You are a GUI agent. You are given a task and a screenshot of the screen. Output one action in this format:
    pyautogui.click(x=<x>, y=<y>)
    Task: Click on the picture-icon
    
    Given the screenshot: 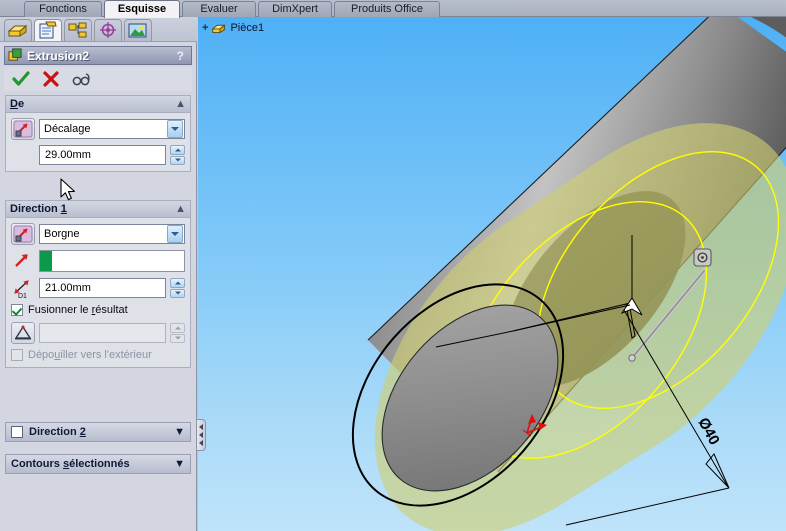 What is the action you would take?
    pyautogui.click(x=138, y=30)
    